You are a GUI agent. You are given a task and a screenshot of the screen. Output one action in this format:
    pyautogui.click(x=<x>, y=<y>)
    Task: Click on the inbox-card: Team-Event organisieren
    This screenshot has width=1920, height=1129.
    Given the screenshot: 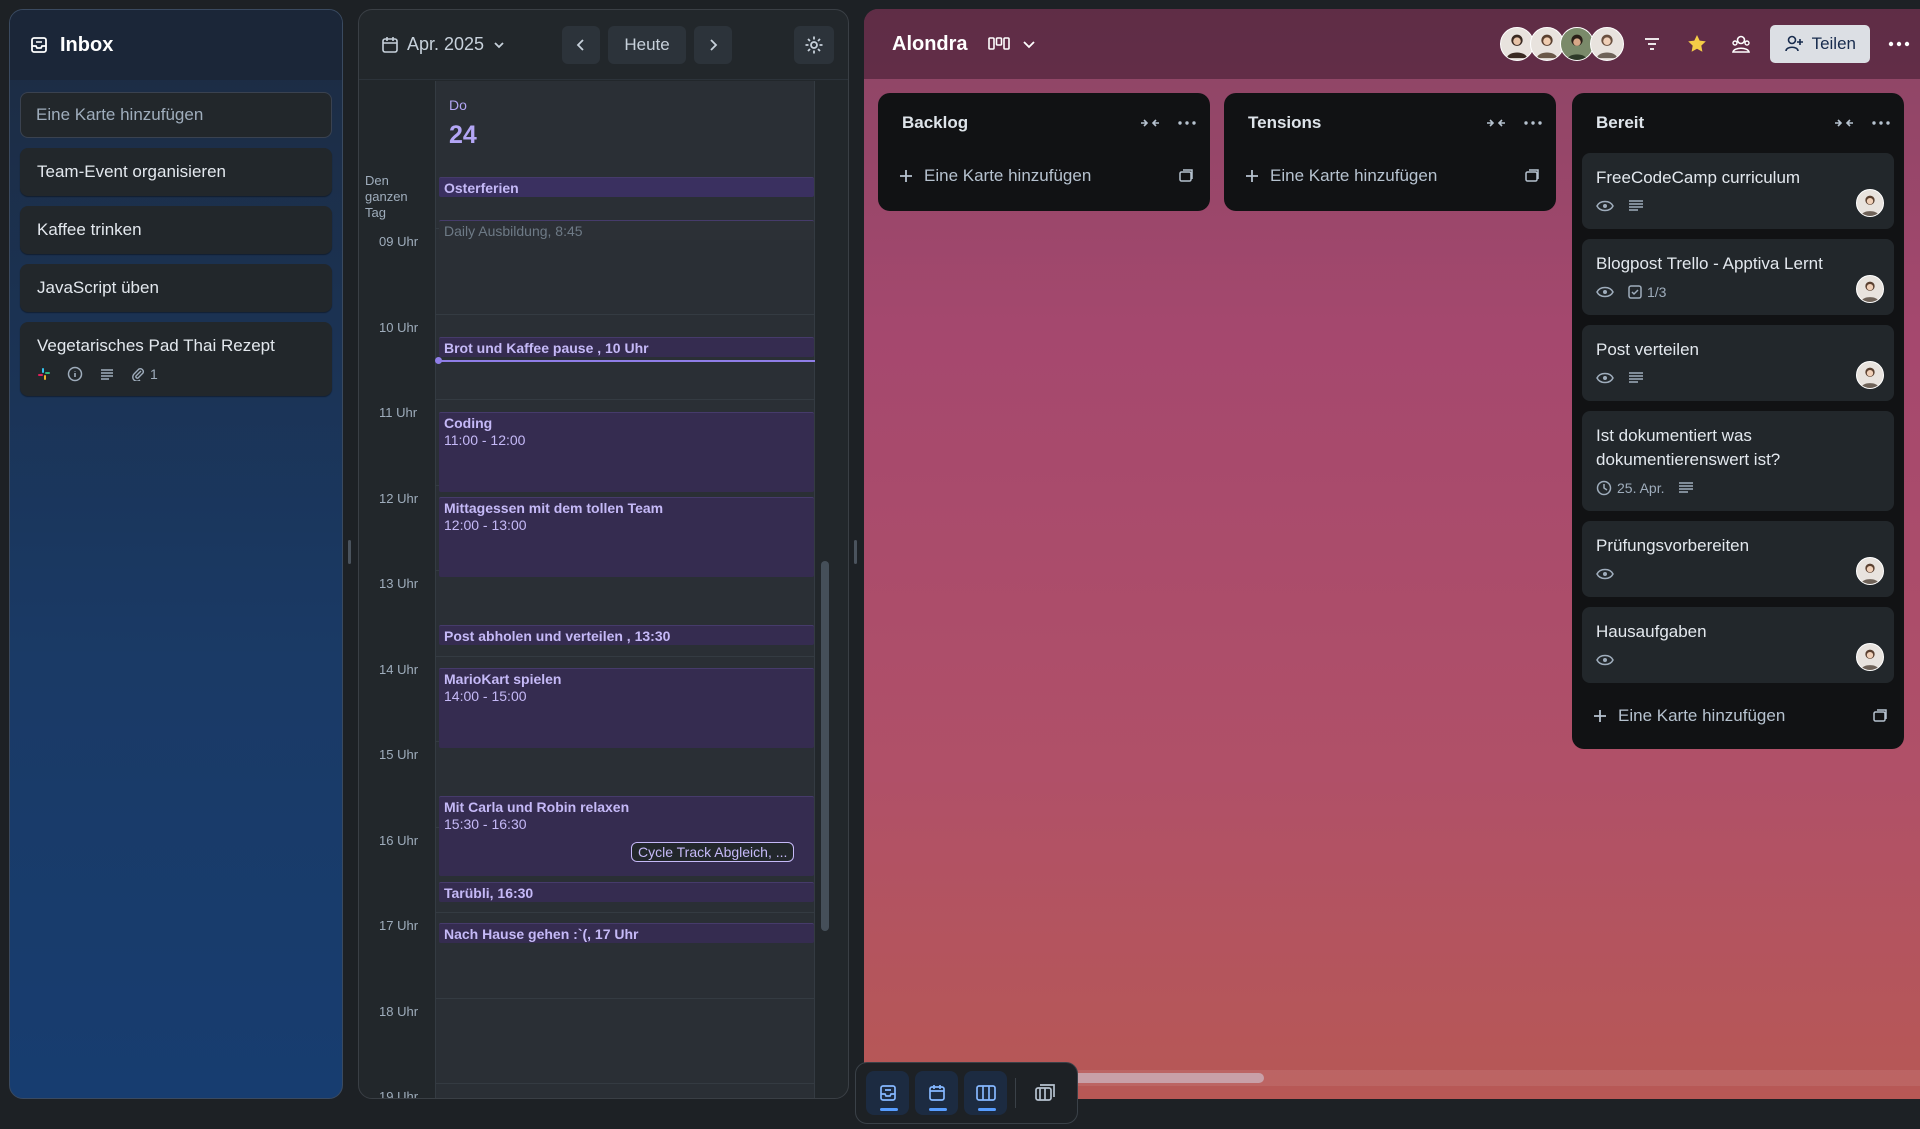 What is the action you would take?
    pyautogui.click(x=176, y=172)
    